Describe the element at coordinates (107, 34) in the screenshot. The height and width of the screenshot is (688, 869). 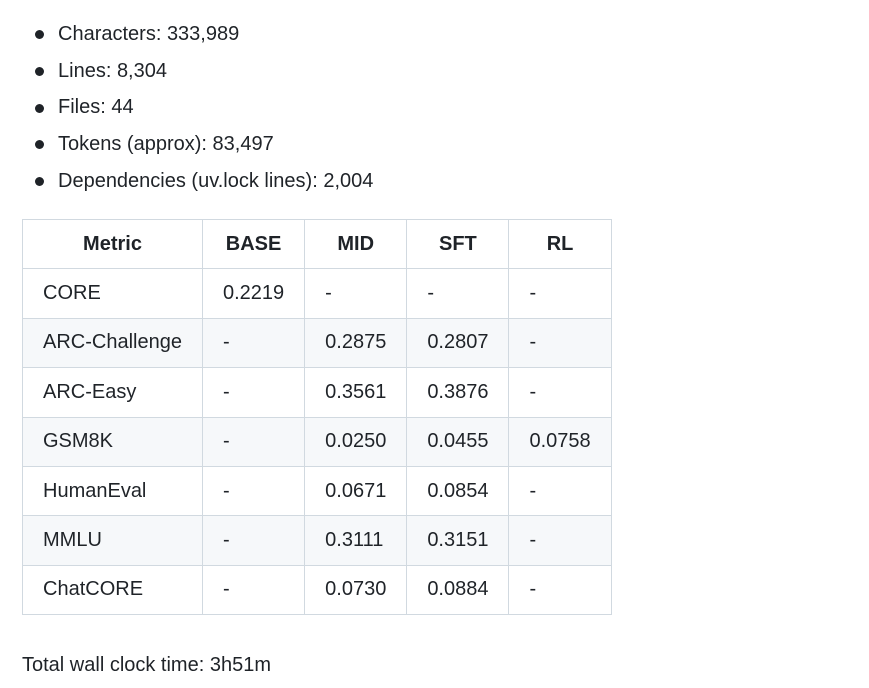
I see `stat-label: Characters` at that location.